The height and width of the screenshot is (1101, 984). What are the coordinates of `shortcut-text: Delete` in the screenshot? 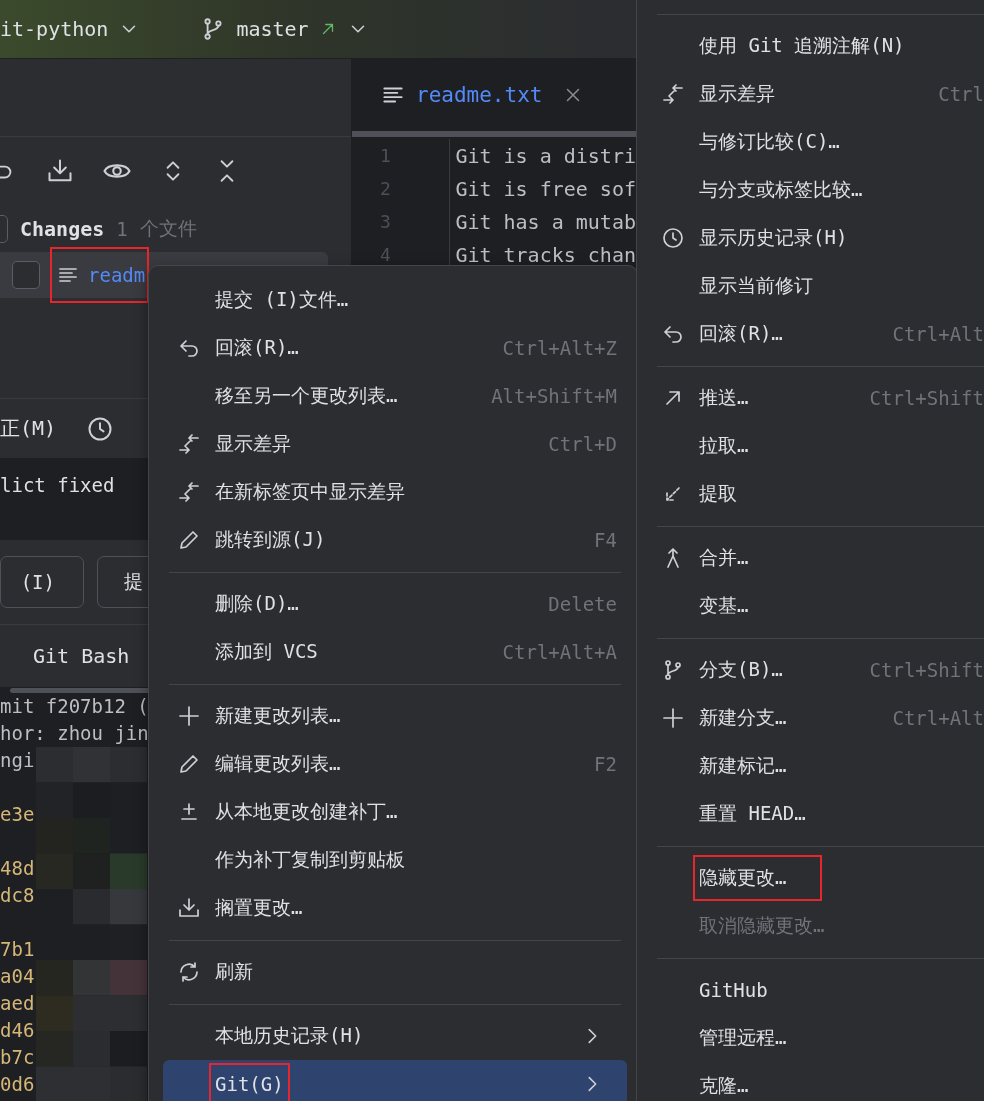 It's located at (582, 604).